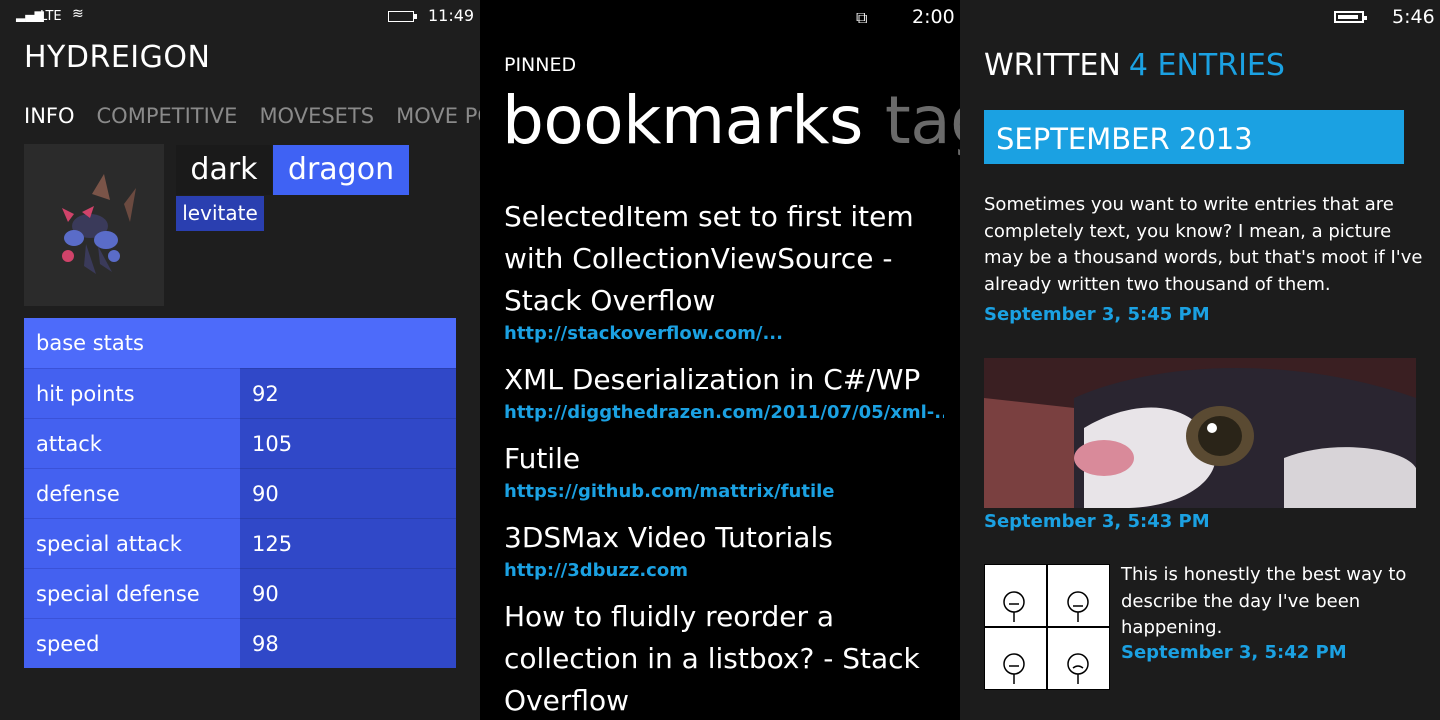 This screenshot has height=720, width=1440. Describe the element at coordinates (933, 17) in the screenshot. I see `clock: 2:00` at that location.